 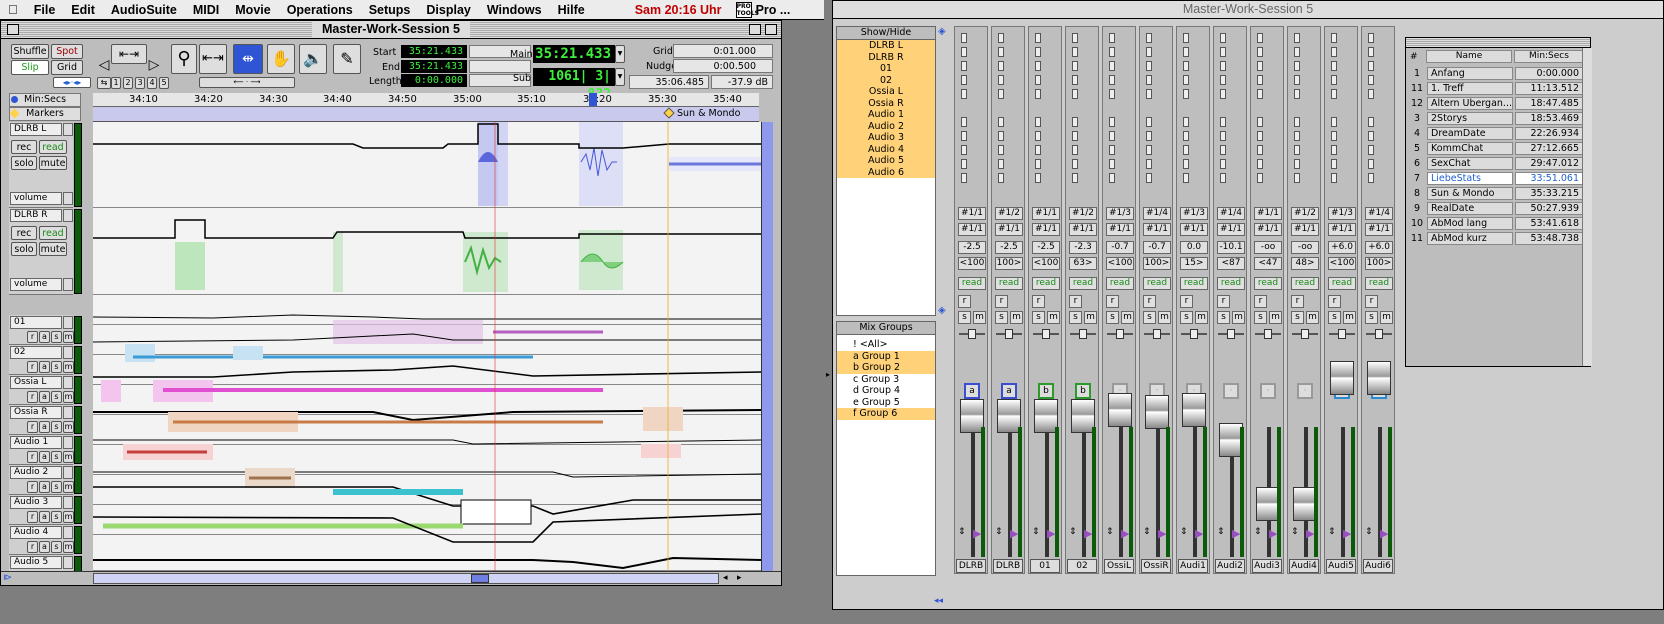 What do you see at coordinates (24, 147) in the screenshot?
I see `rec-enable-button: rec` at bounding box center [24, 147].